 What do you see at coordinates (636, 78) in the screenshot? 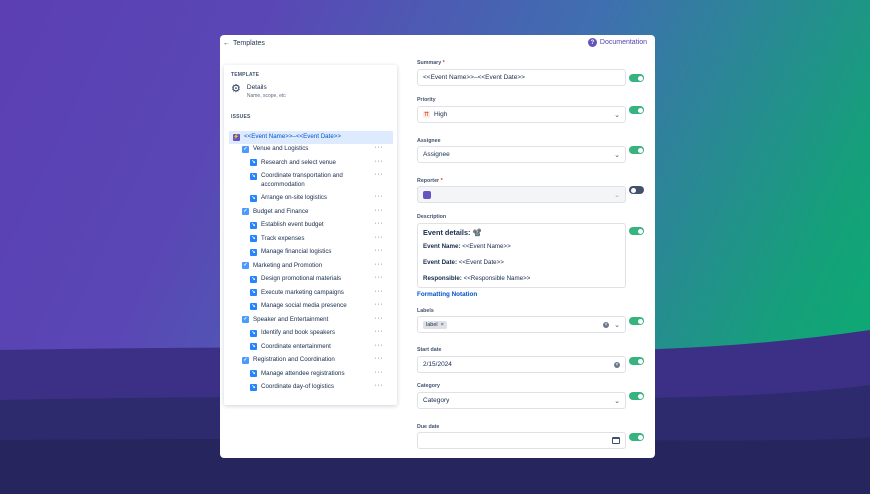
I see `summary-toggle` at bounding box center [636, 78].